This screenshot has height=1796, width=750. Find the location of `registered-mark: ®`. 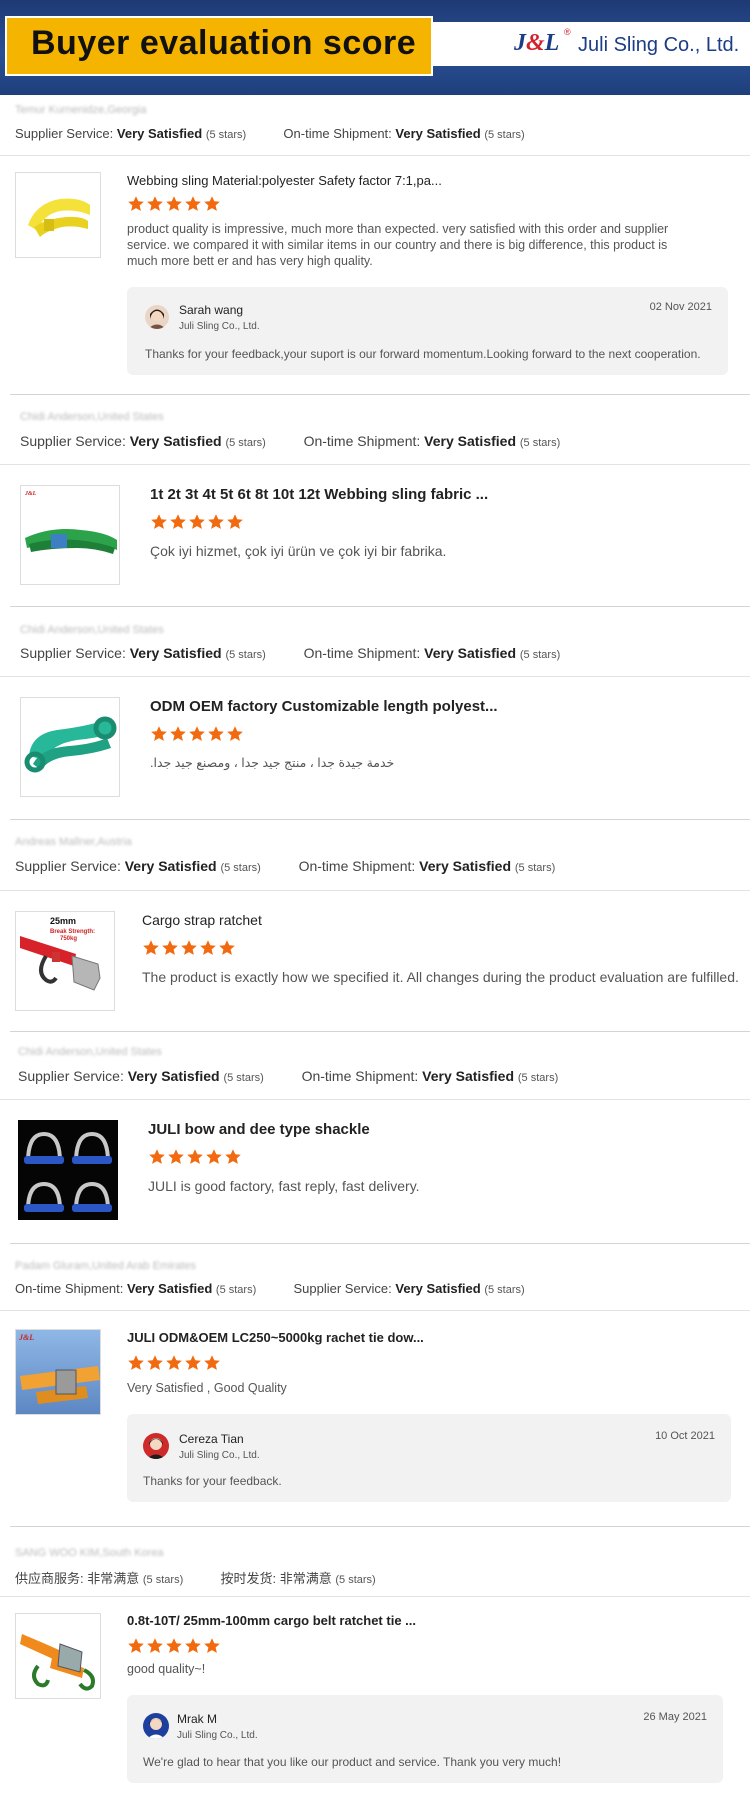

registered-mark: ® is located at coordinates (567, 32).